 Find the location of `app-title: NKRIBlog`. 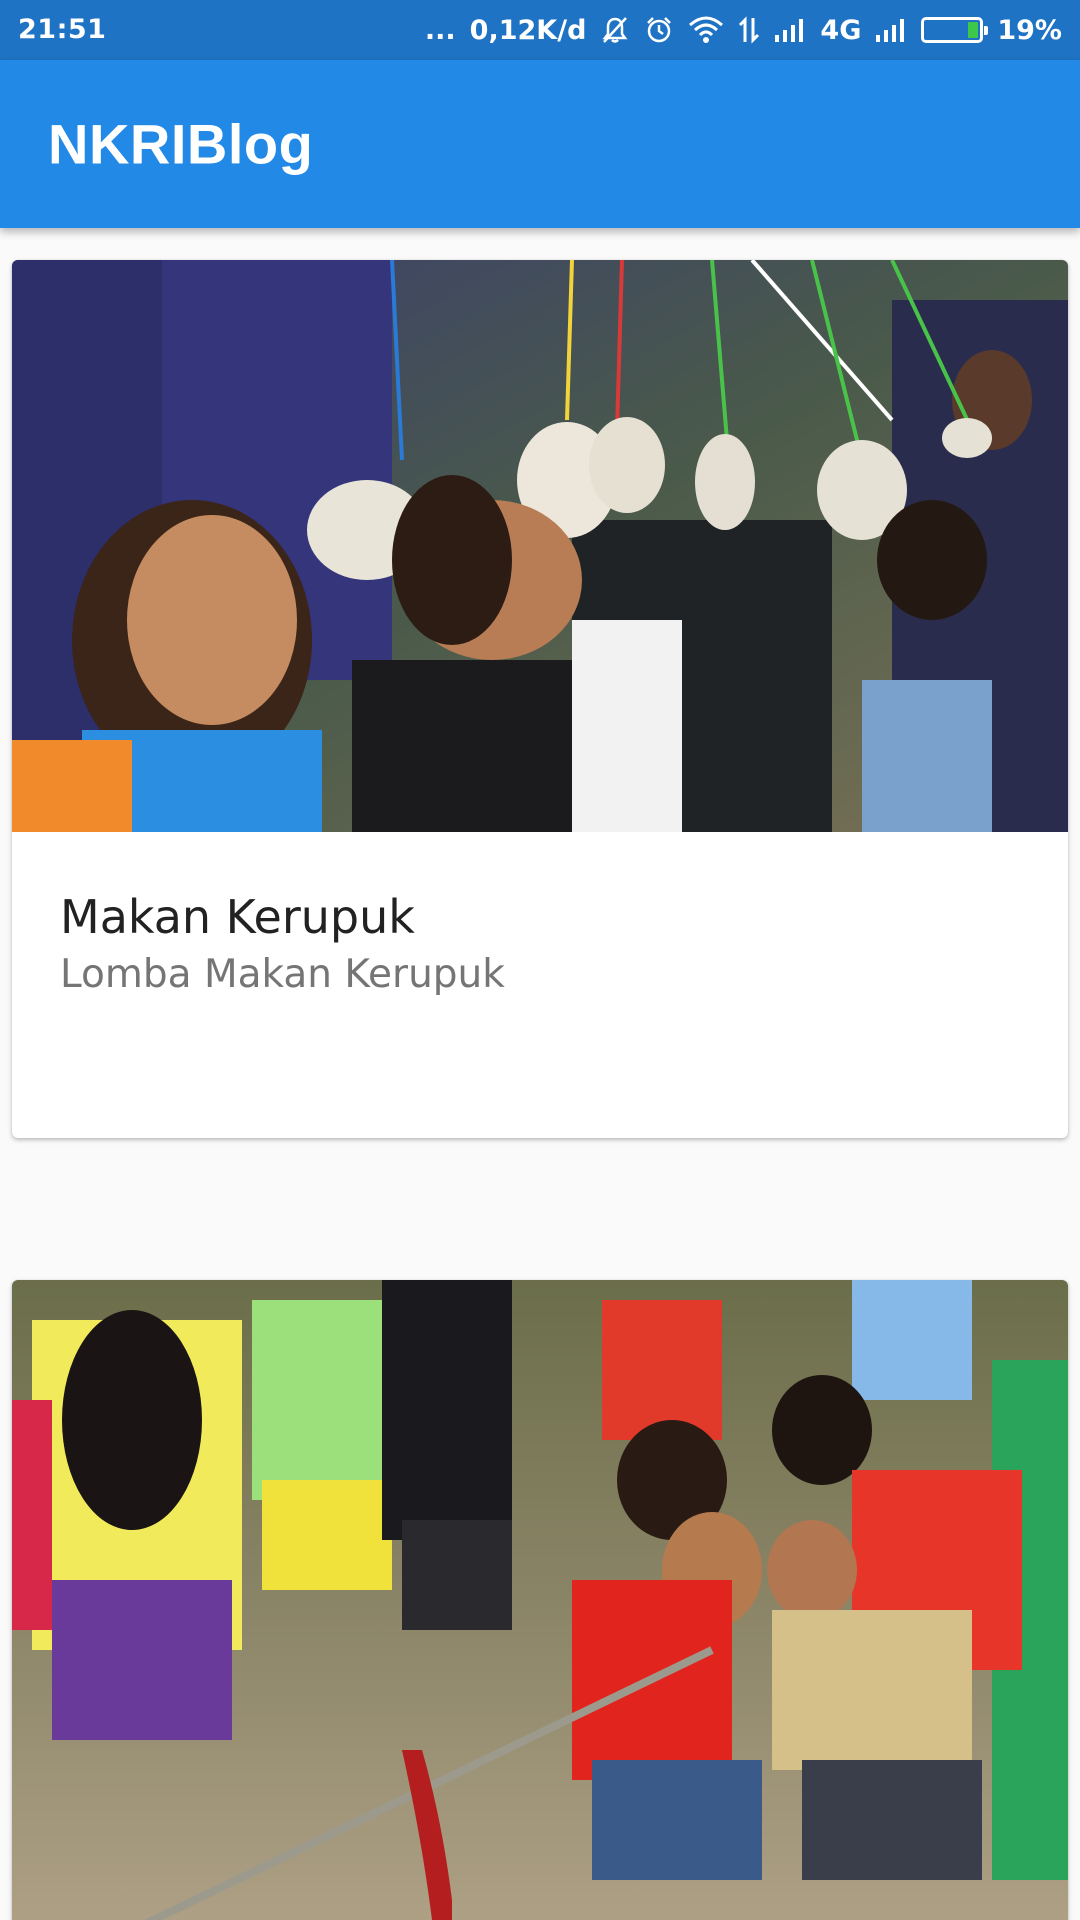

app-title: NKRIBlog is located at coordinates (181, 144).